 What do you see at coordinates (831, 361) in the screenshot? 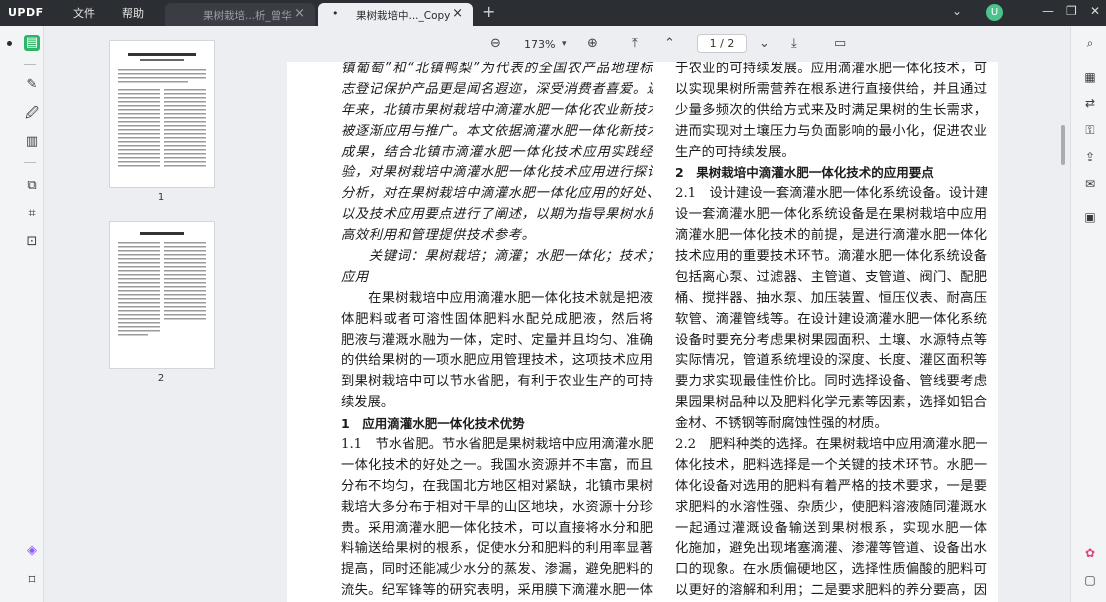
I see `text-line: 实际情况，管道系统埋设的深度、长度、灌区面积等` at bounding box center [831, 361].